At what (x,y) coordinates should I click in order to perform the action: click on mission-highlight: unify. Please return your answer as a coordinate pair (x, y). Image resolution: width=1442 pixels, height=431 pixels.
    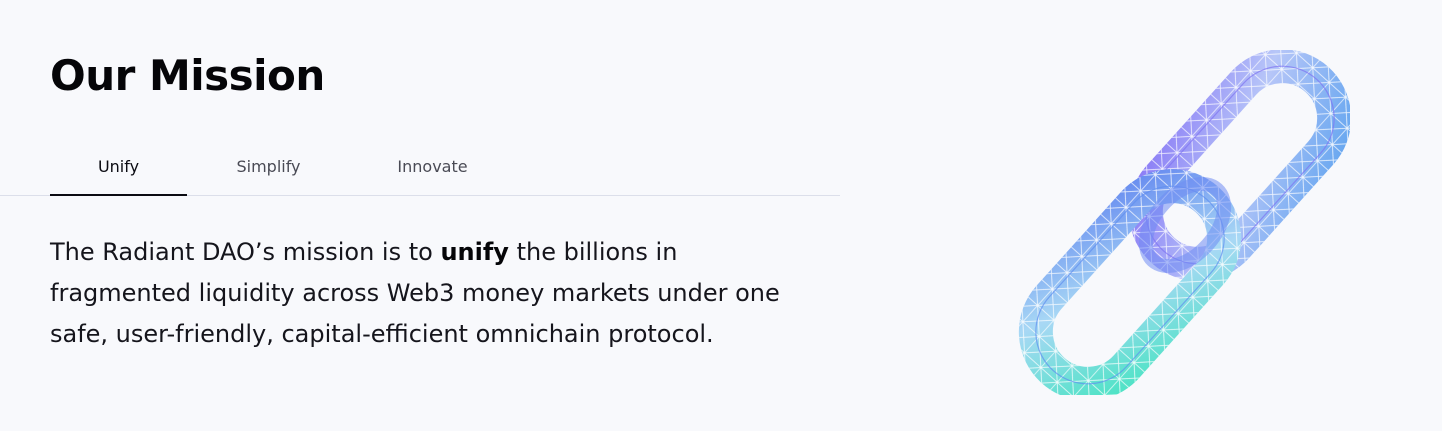
    Looking at the image, I should click on (474, 252).